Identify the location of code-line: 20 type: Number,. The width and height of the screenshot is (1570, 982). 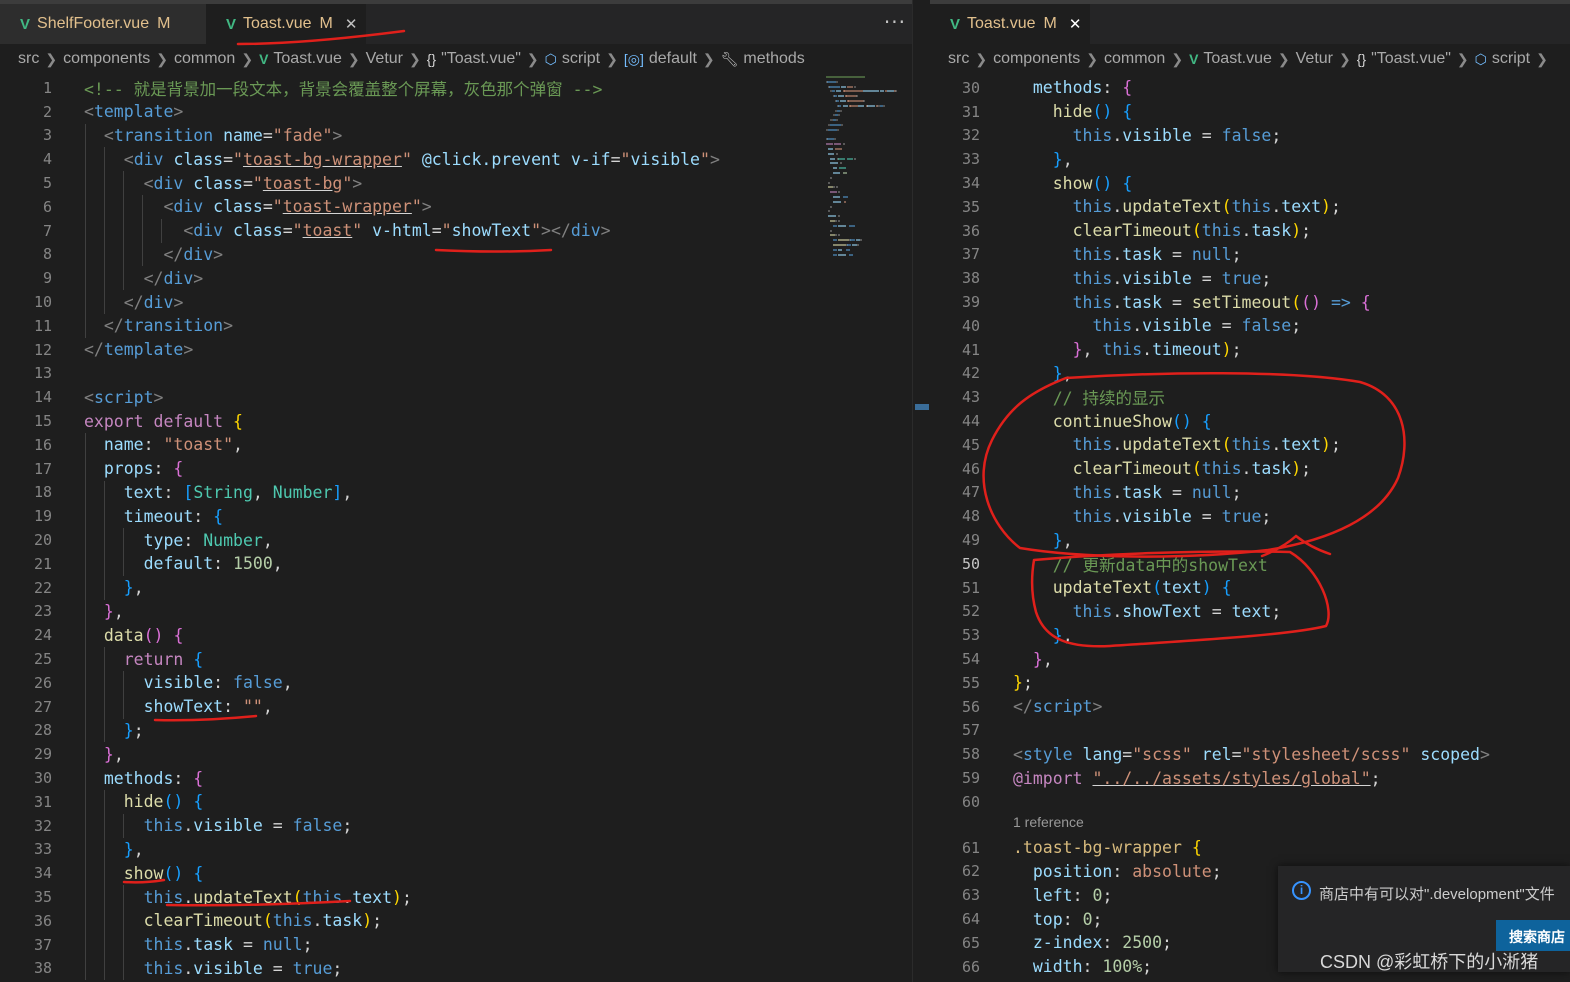
(456, 540).